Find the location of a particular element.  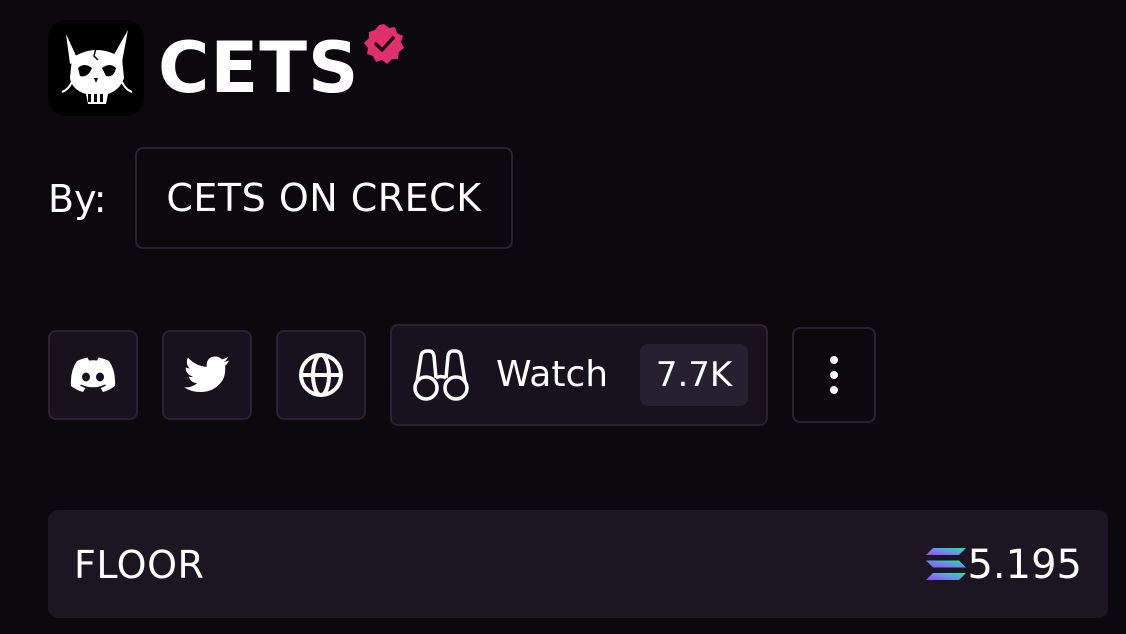

twitter-button is located at coordinates (207, 375).